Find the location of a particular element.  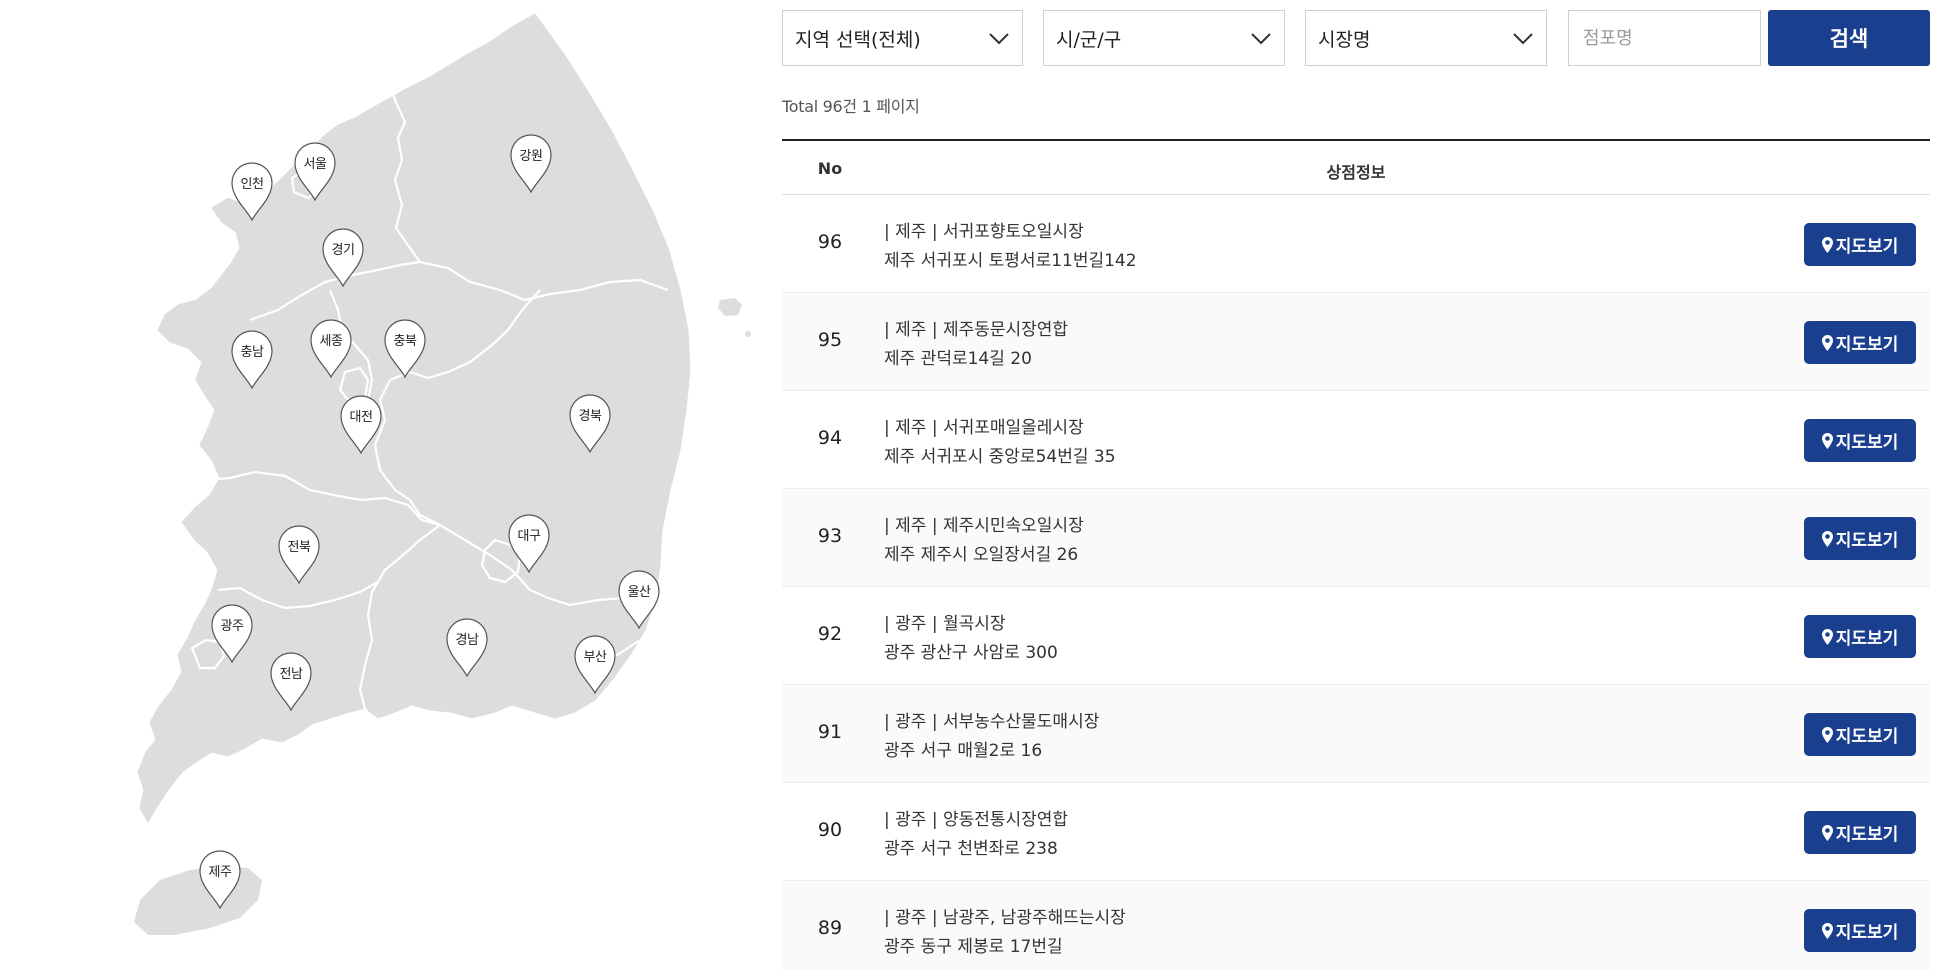

region-pin-label: 전남 is located at coordinates (291, 674).